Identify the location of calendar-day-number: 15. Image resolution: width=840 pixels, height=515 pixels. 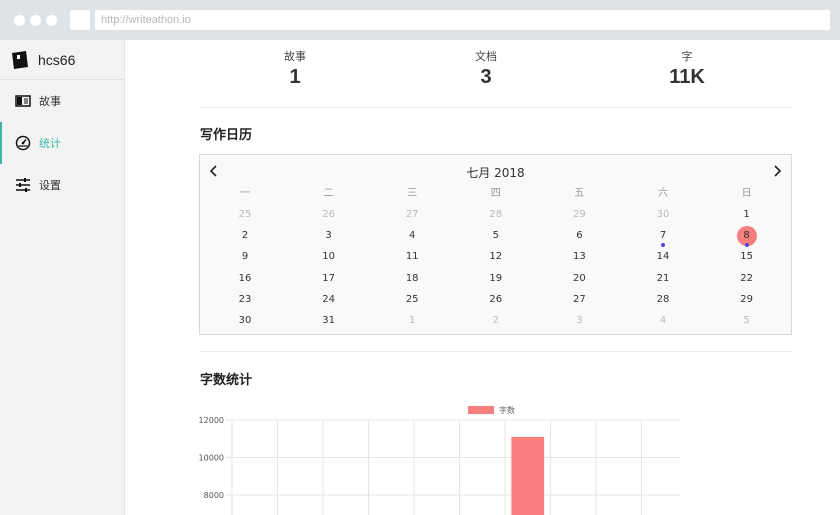
(746, 257).